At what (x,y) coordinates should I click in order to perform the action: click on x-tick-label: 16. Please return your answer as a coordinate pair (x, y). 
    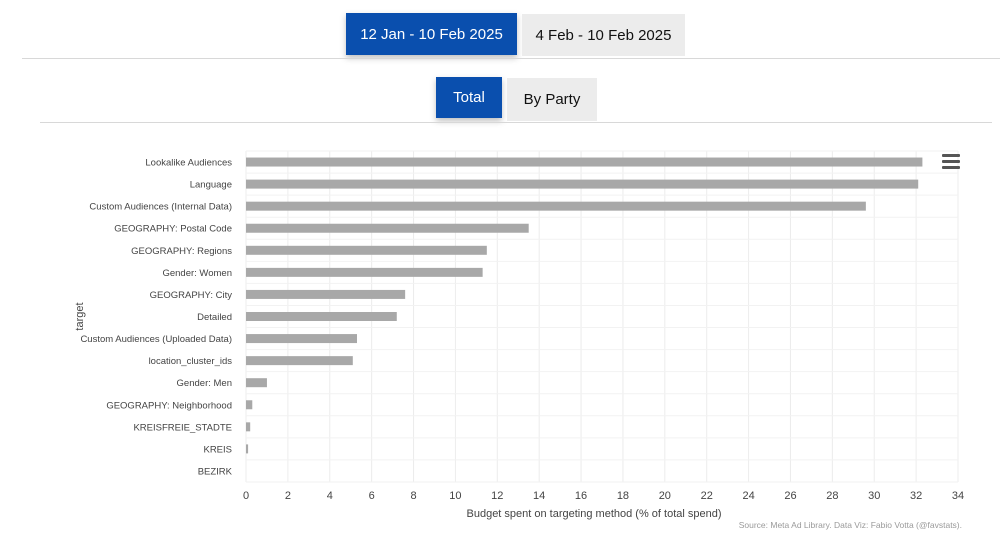
    Looking at the image, I should click on (581, 496).